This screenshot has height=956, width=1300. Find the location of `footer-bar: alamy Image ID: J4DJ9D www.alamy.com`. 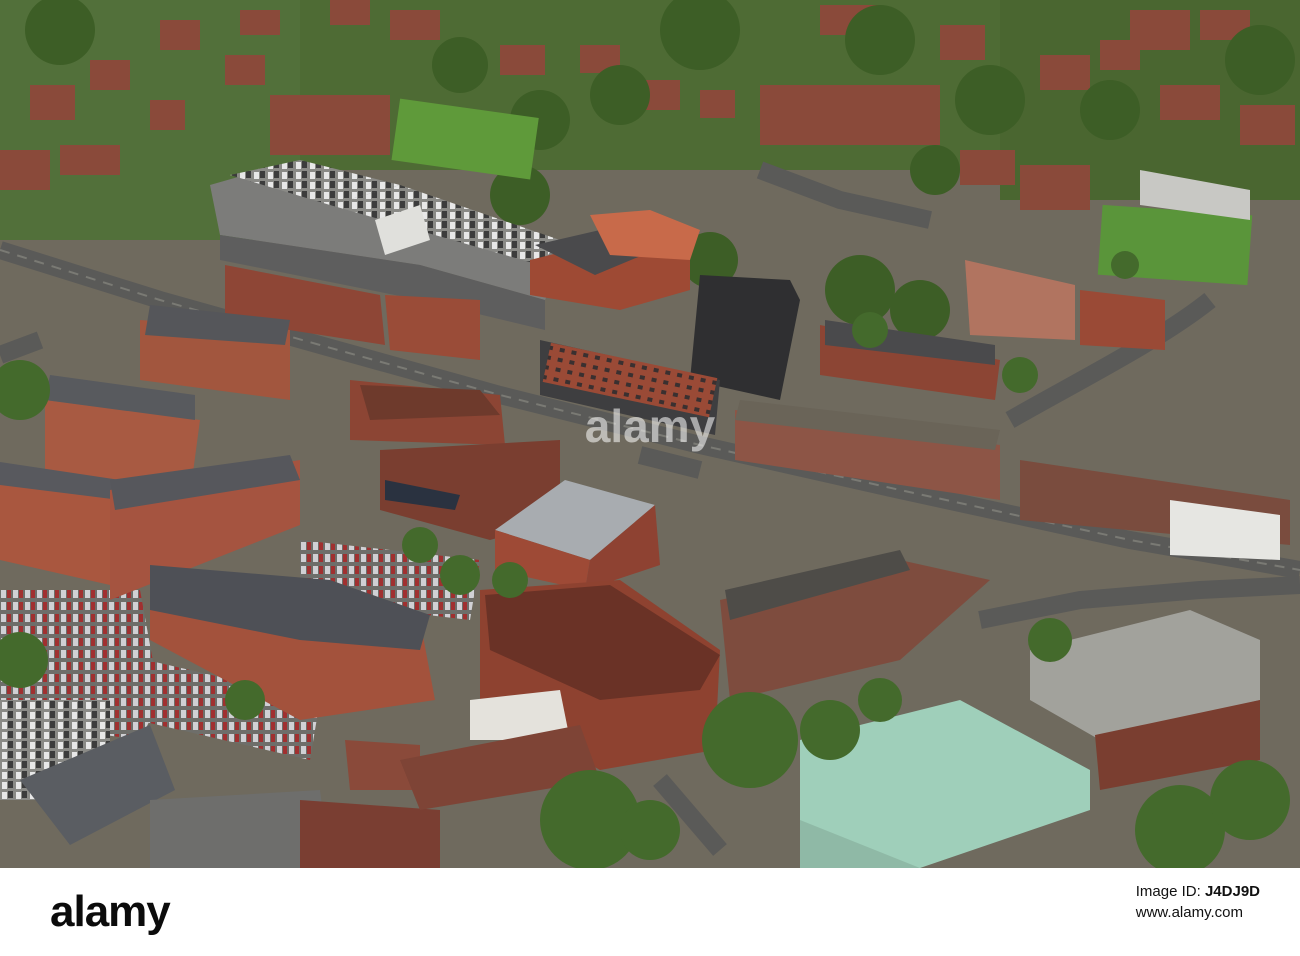

footer-bar: alamy Image ID: J4DJ9D www.alamy.com is located at coordinates (650, 912).